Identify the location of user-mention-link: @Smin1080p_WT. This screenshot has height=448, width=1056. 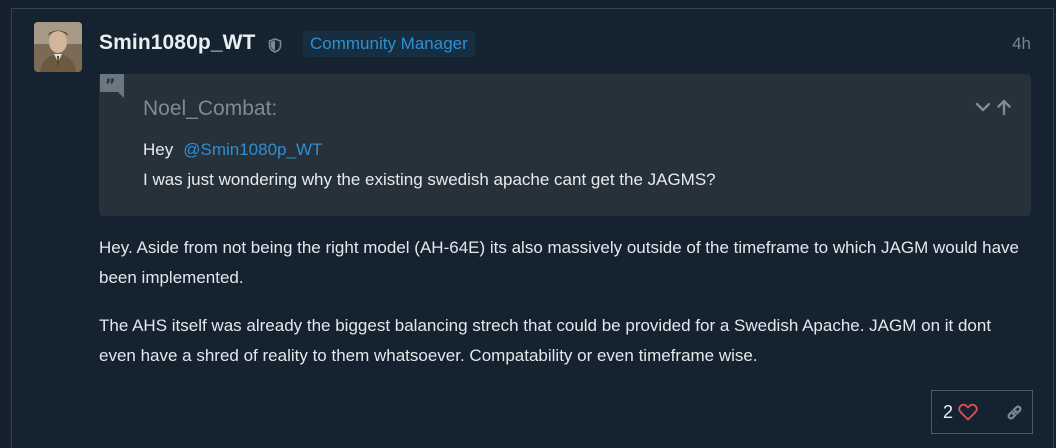
(252, 149).